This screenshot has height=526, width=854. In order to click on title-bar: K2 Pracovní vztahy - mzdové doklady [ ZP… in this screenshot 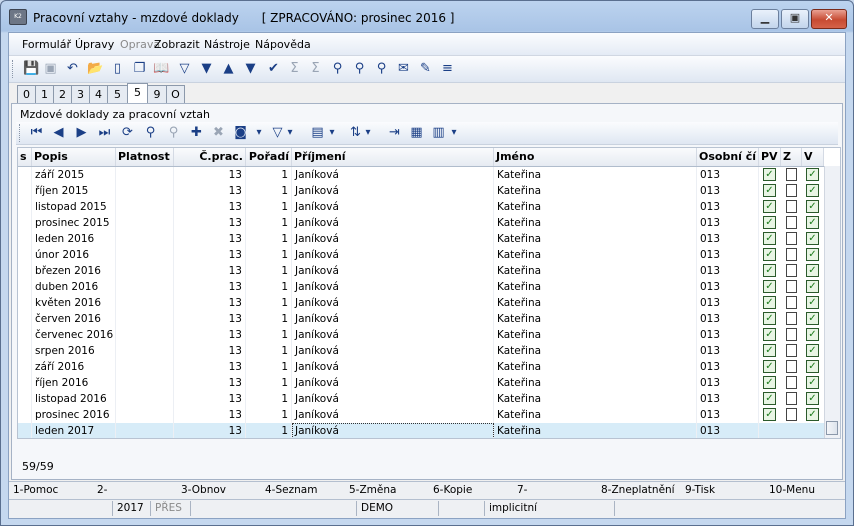, I will do `click(427, 16)`.